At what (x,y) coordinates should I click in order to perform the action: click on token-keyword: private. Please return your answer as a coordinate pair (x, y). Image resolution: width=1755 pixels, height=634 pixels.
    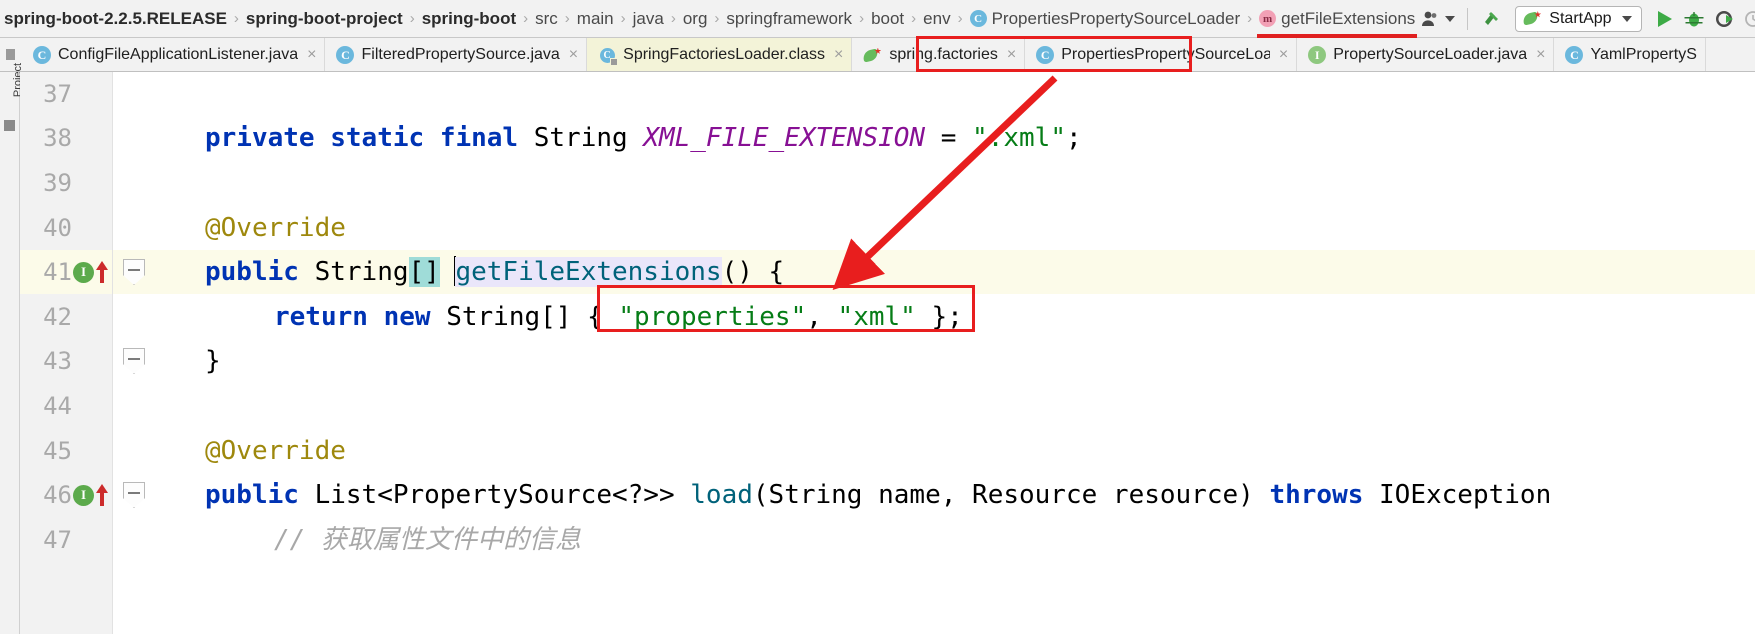
    Looking at the image, I should click on (268, 138).